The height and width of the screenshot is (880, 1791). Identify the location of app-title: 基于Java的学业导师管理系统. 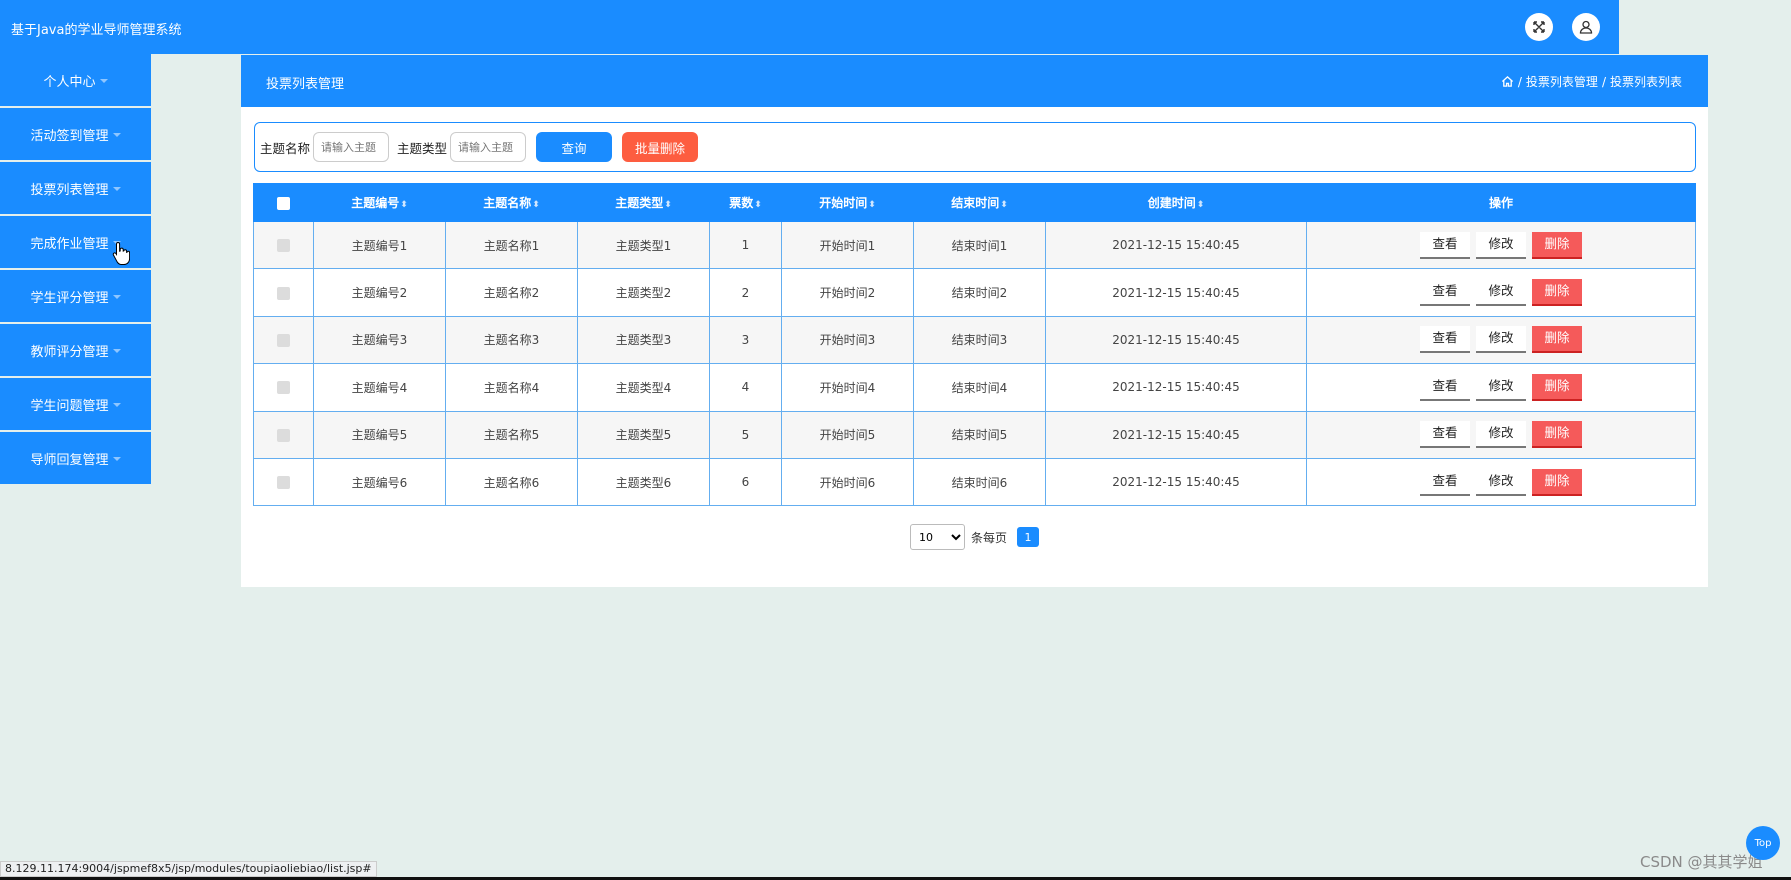
(96, 30).